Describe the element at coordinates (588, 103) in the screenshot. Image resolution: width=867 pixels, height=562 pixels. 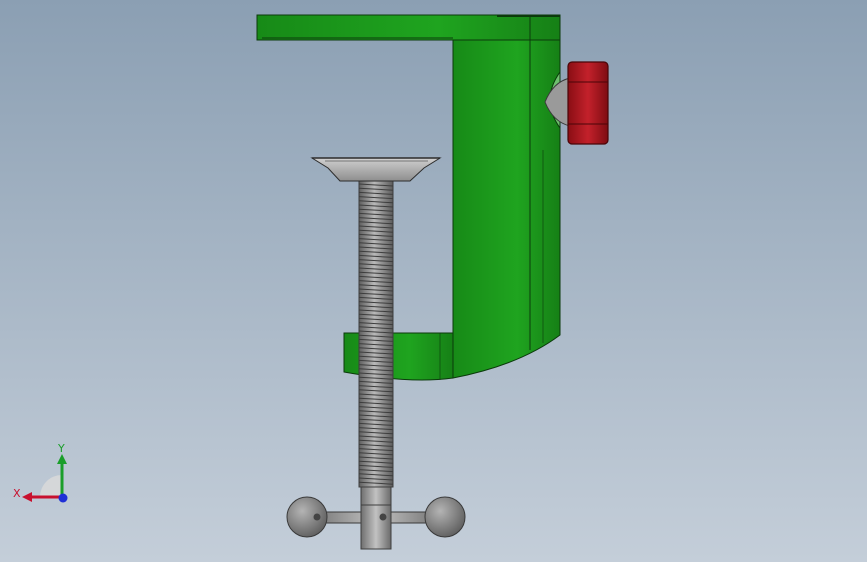
I see `knob-body` at that location.